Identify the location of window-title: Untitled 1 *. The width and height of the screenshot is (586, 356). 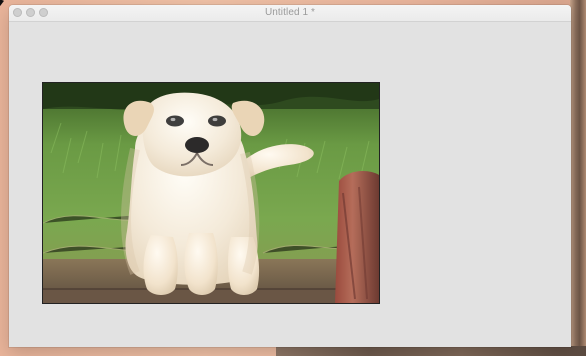
(290, 12).